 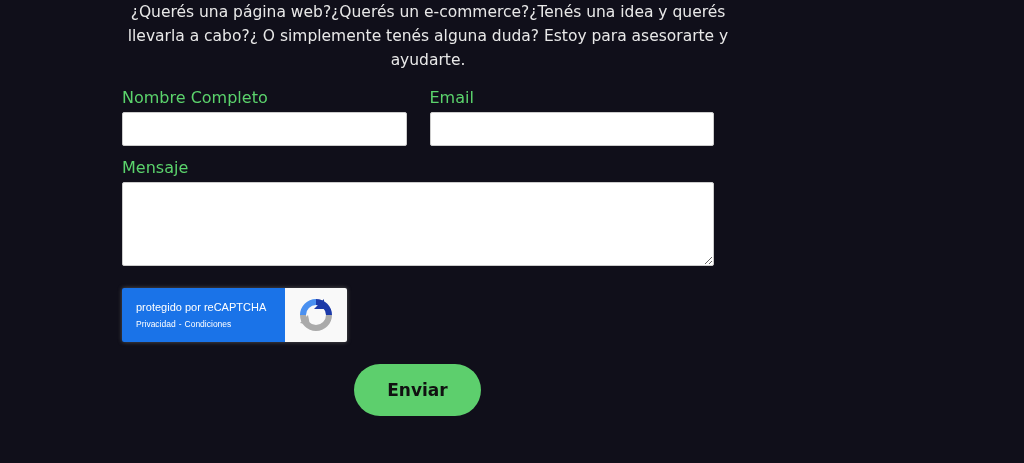 What do you see at coordinates (202, 307) in the screenshot?
I see `recaptcha-text: protegido por reCAPTCHA` at bounding box center [202, 307].